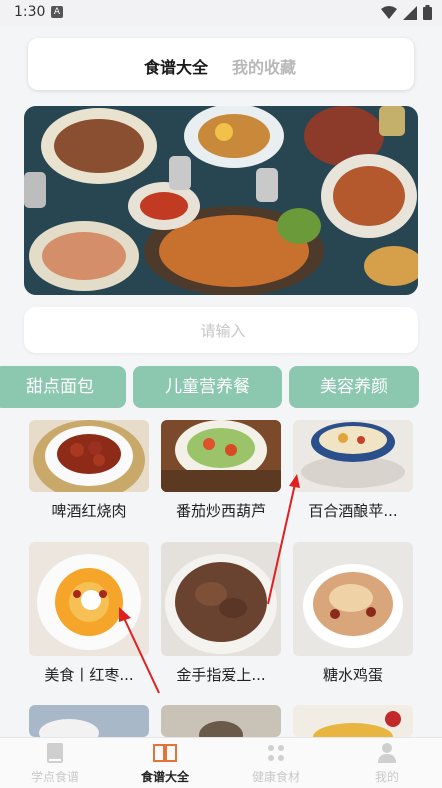  Describe the element at coordinates (176, 66) in the screenshot. I see `tab-recipes-all: 食谱大全` at that location.